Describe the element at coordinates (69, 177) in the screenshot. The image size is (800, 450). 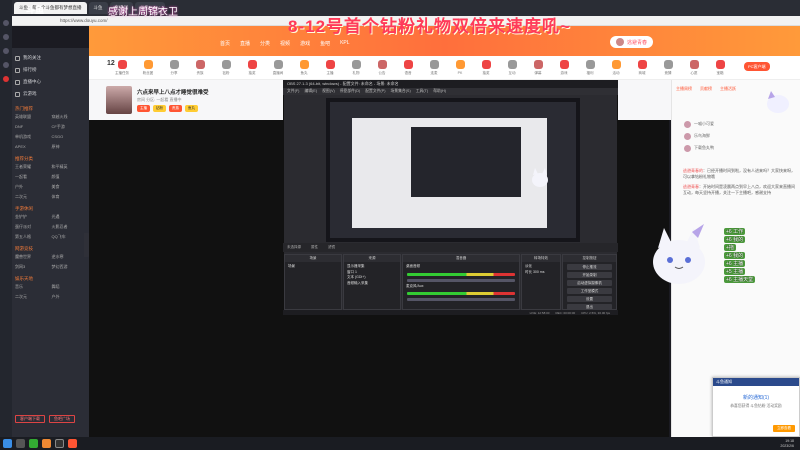
I see `category-link: 颜值` at that location.